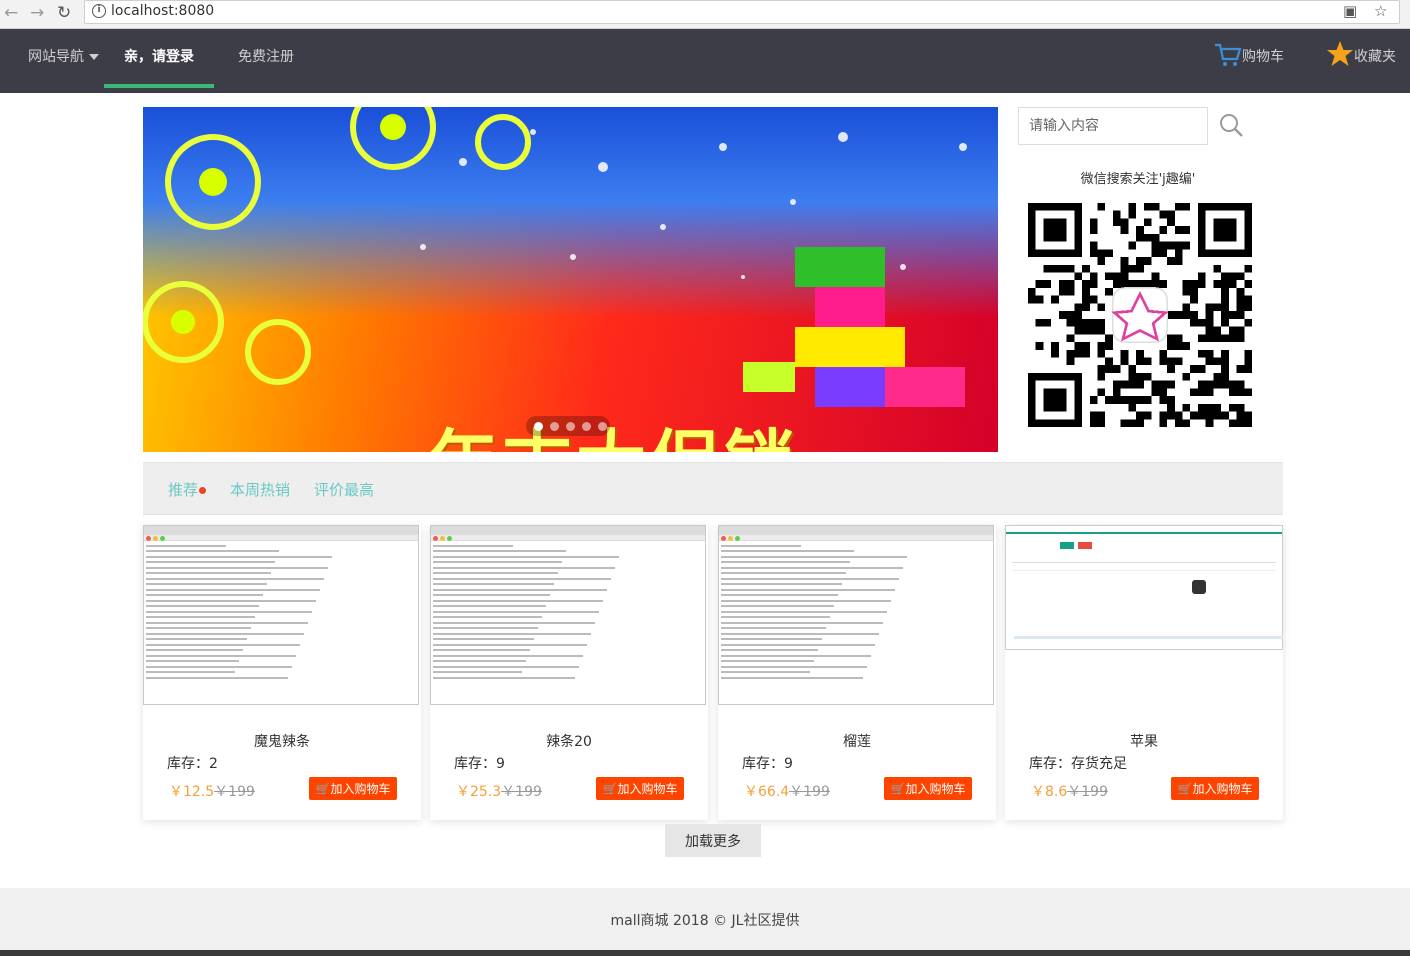 Image resolution: width=1410 pixels, height=956 pixels. Describe the element at coordinates (56, 57) in the screenshot. I see `site-nav-label: 网站导航` at that location.